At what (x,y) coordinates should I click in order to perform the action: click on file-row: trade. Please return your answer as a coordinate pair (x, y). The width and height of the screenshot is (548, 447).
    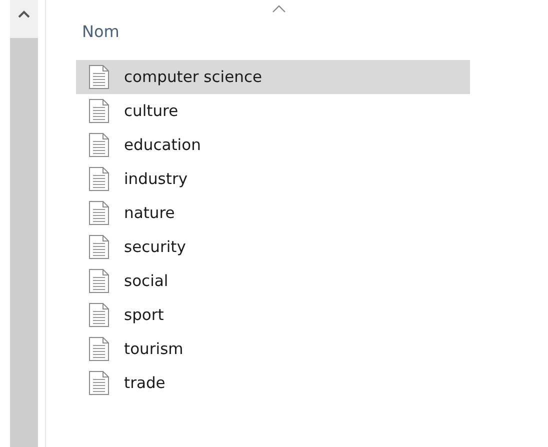
    Looking at the image, I should click on (273, 383).